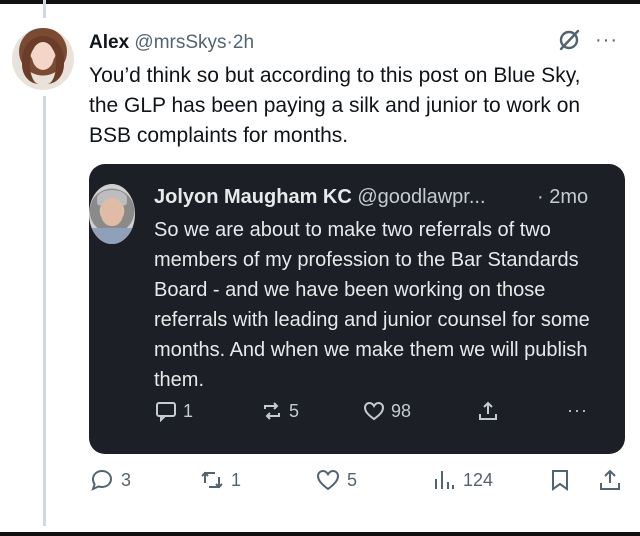 Image resolution: width=640 pixels, height=536 pixels. Describe the element at coordinates (253, 197) in the screenshot. I see `quoted-author-name: Jolyon Maugham KC` at that location.